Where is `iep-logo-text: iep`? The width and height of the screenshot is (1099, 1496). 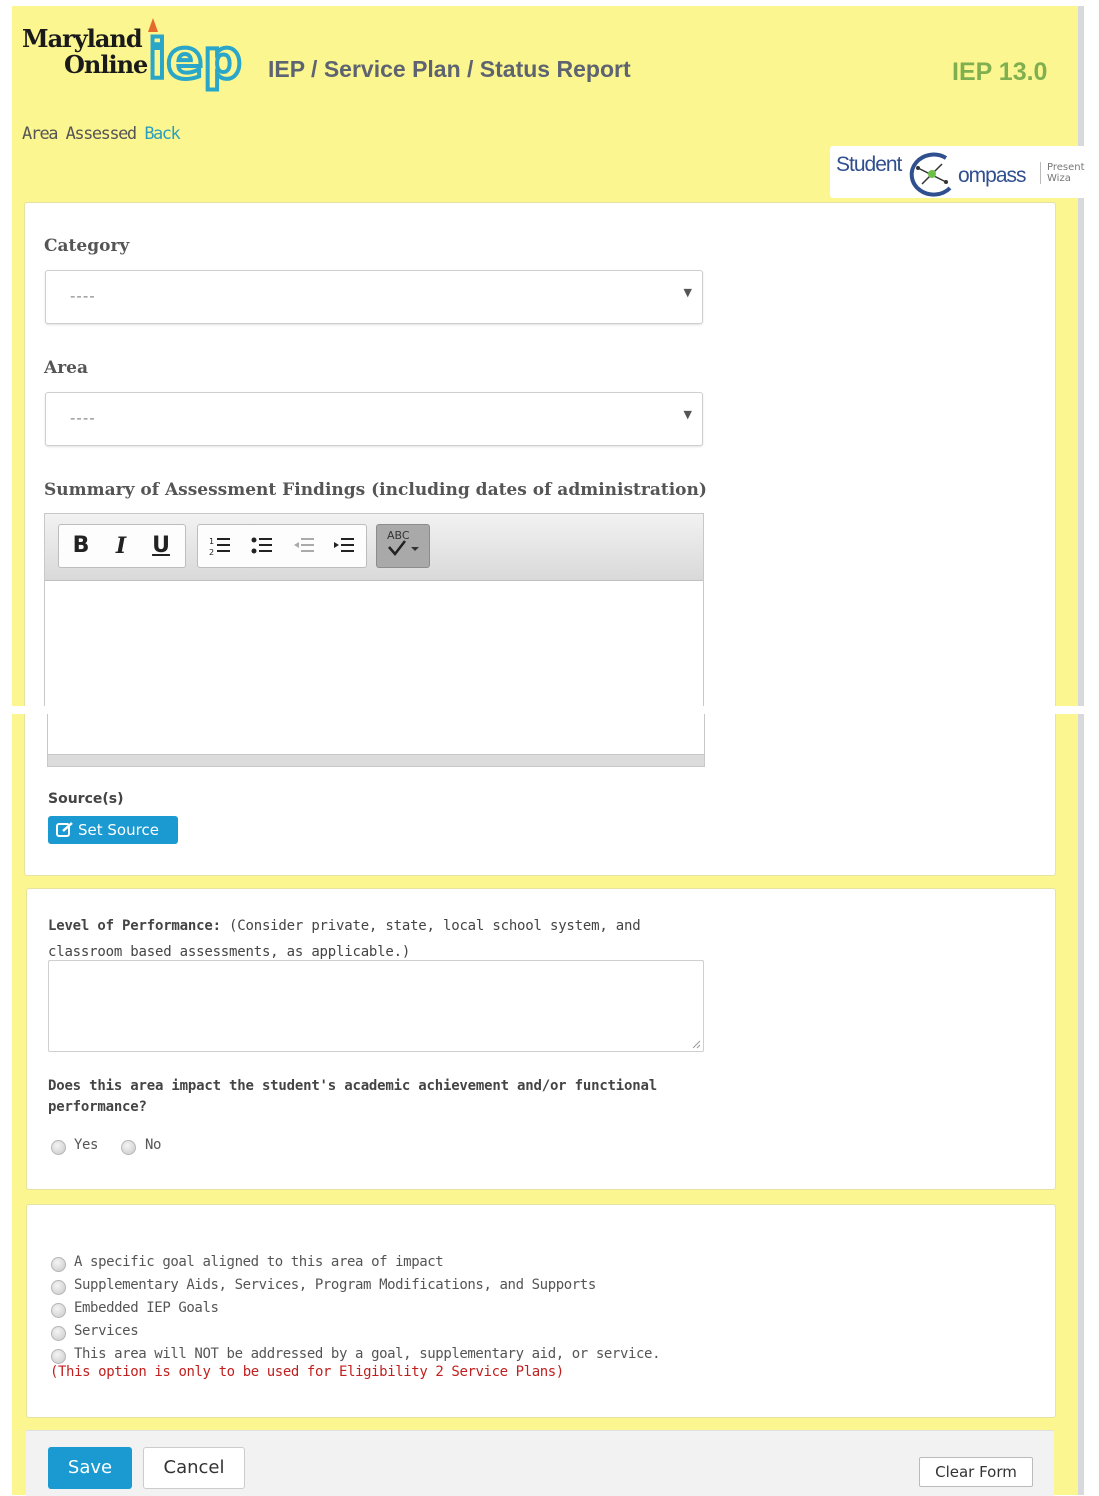
iep-logo-text: iep is located at coordinates (195, 59).